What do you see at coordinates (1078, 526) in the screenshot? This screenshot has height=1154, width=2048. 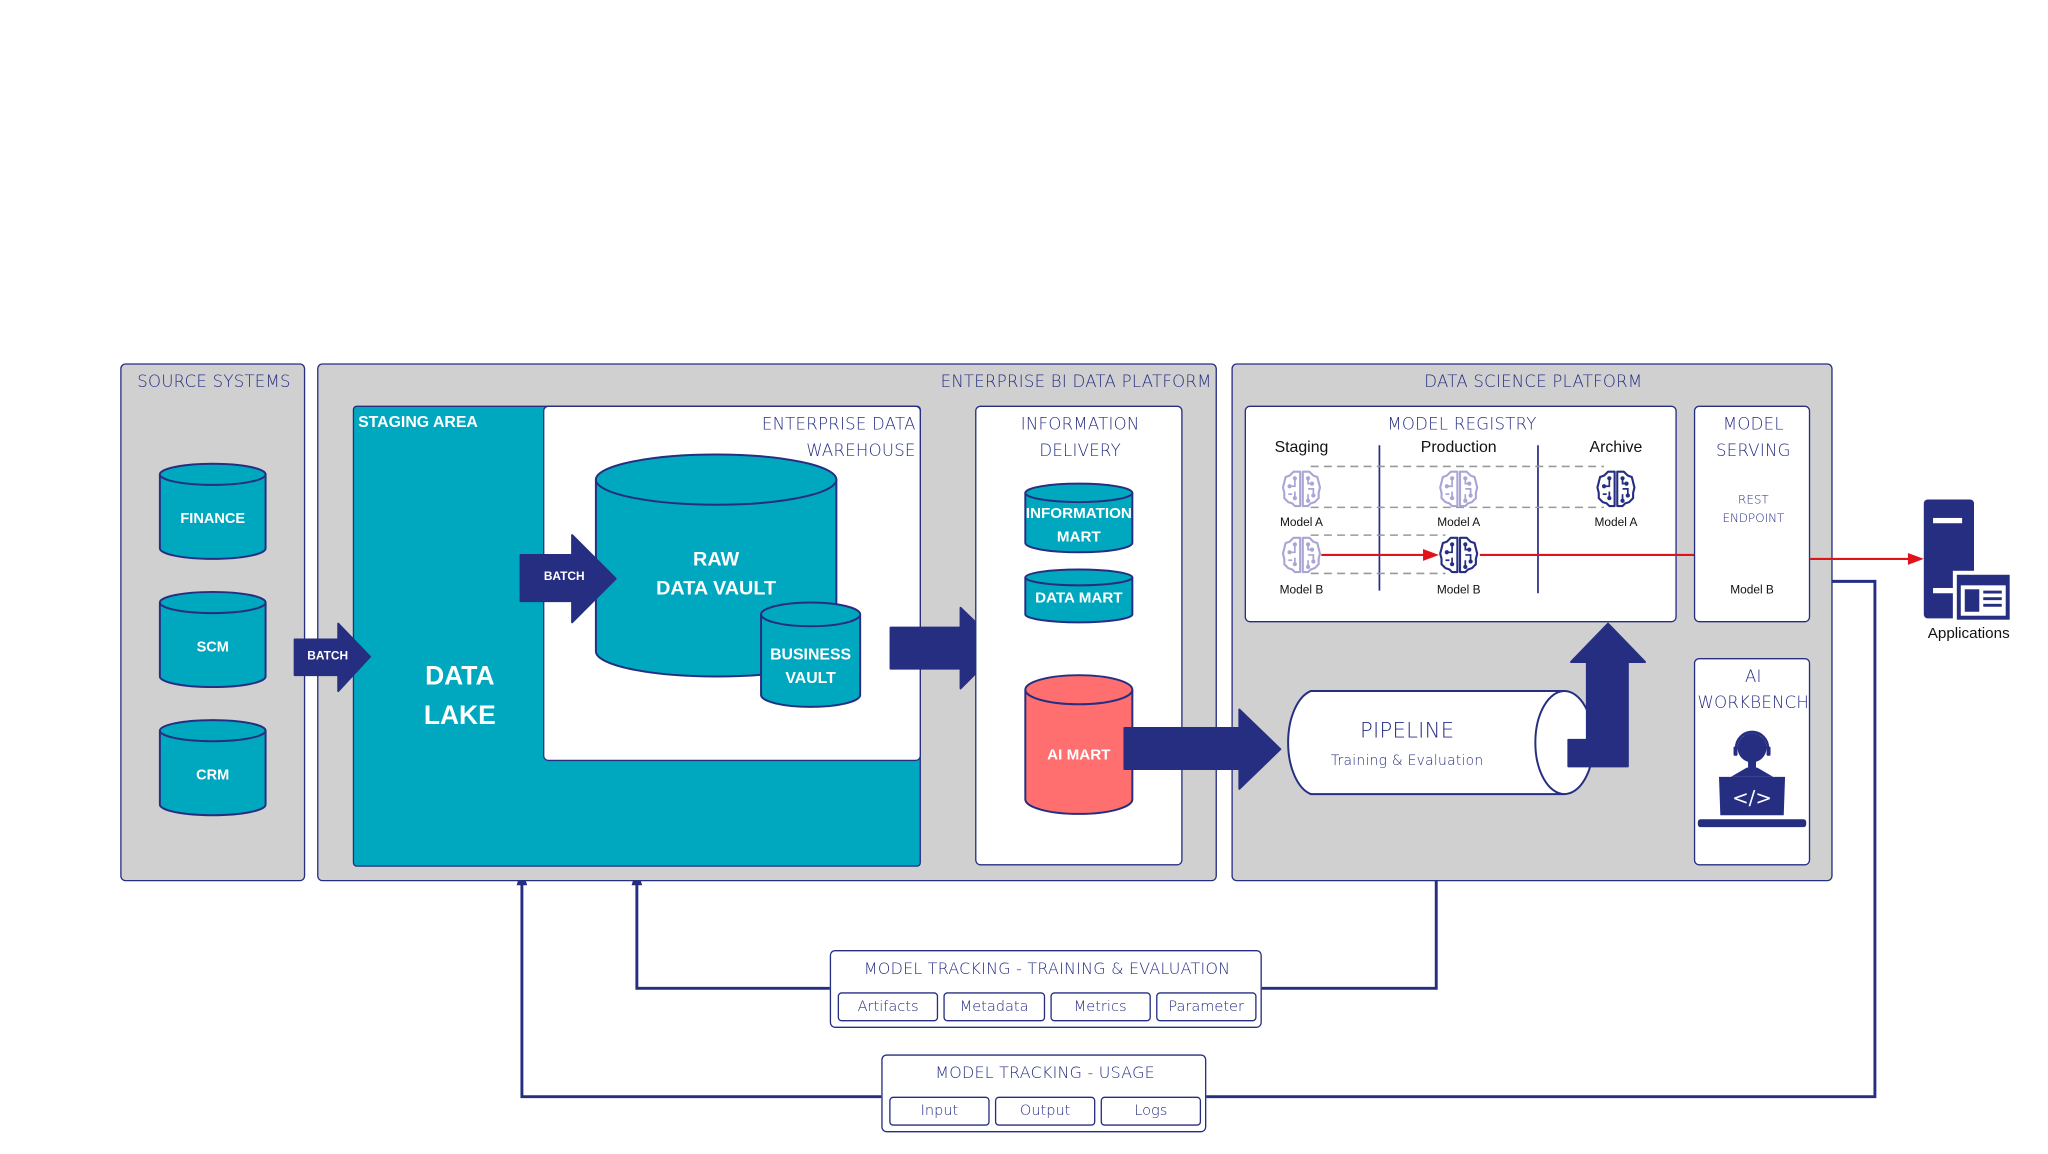 I see `information-mart-label: INFORMATION MART` at bounding box center [1078, 526].